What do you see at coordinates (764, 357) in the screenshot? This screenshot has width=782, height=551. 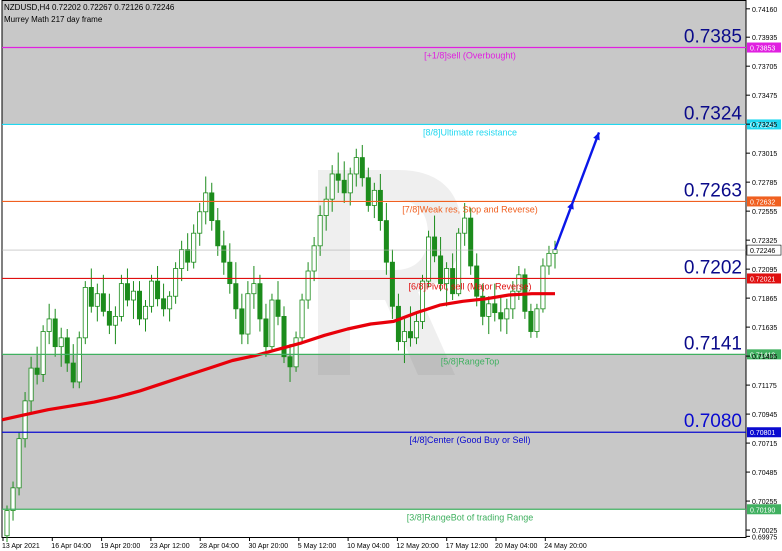 I see `y-tick-label: 0.71405` at bounding box center [764, 357].